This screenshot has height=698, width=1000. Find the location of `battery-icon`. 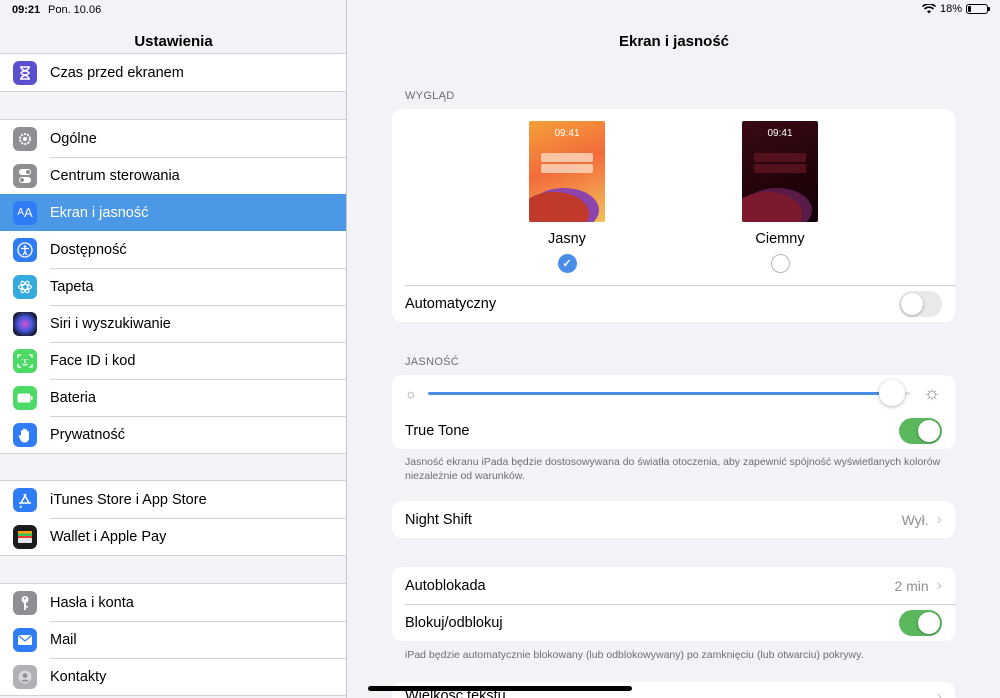

battery-icon is located at coordinates (25, 397).